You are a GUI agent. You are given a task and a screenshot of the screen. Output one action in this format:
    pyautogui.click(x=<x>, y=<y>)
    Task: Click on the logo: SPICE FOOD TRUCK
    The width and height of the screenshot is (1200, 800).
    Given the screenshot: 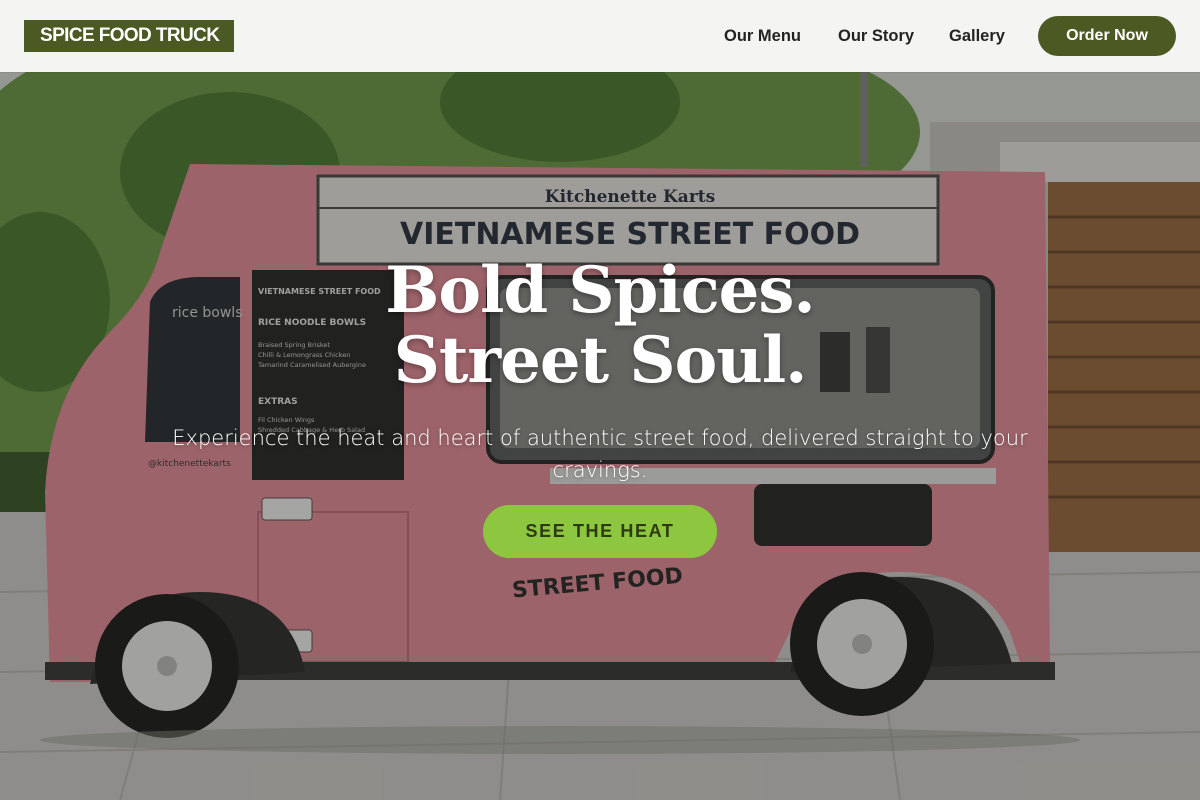 What is the action you would take?
    pyautogui.click(x=129, y=36)
    